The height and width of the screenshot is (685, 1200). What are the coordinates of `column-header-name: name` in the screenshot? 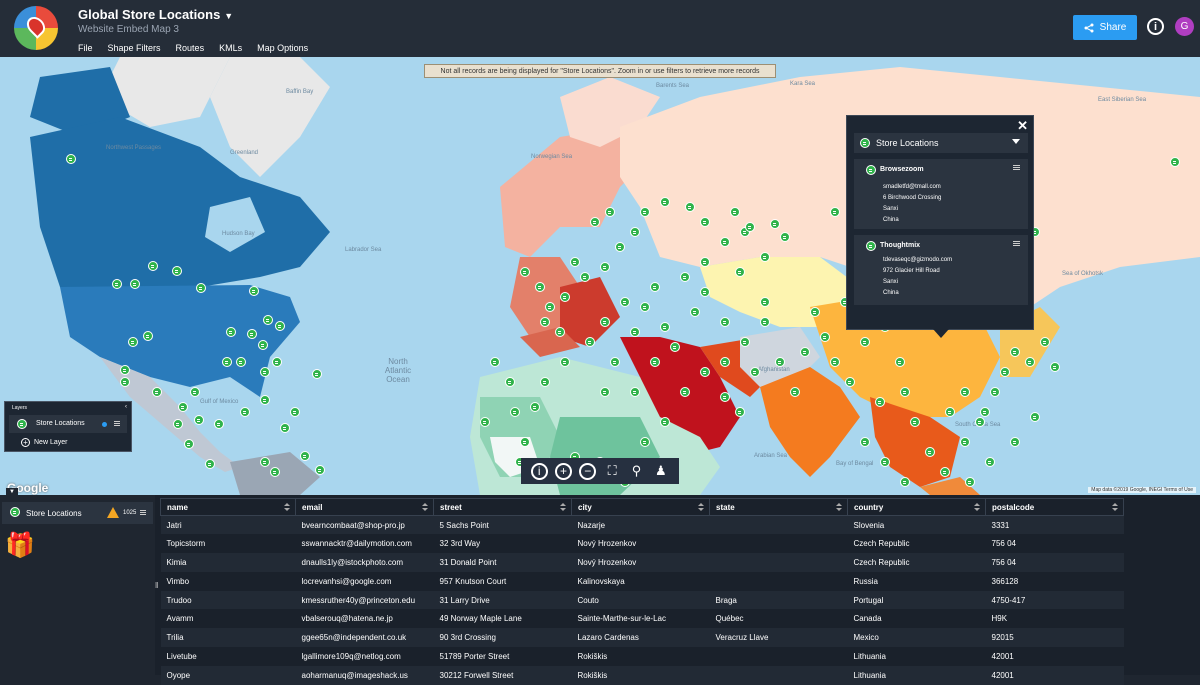 It's located at (228, 507).